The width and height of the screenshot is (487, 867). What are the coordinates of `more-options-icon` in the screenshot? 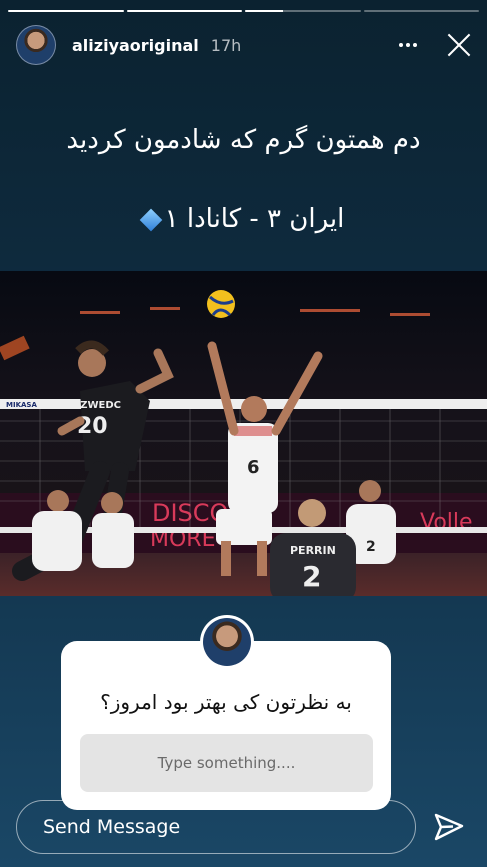 It's located at (408, 45).